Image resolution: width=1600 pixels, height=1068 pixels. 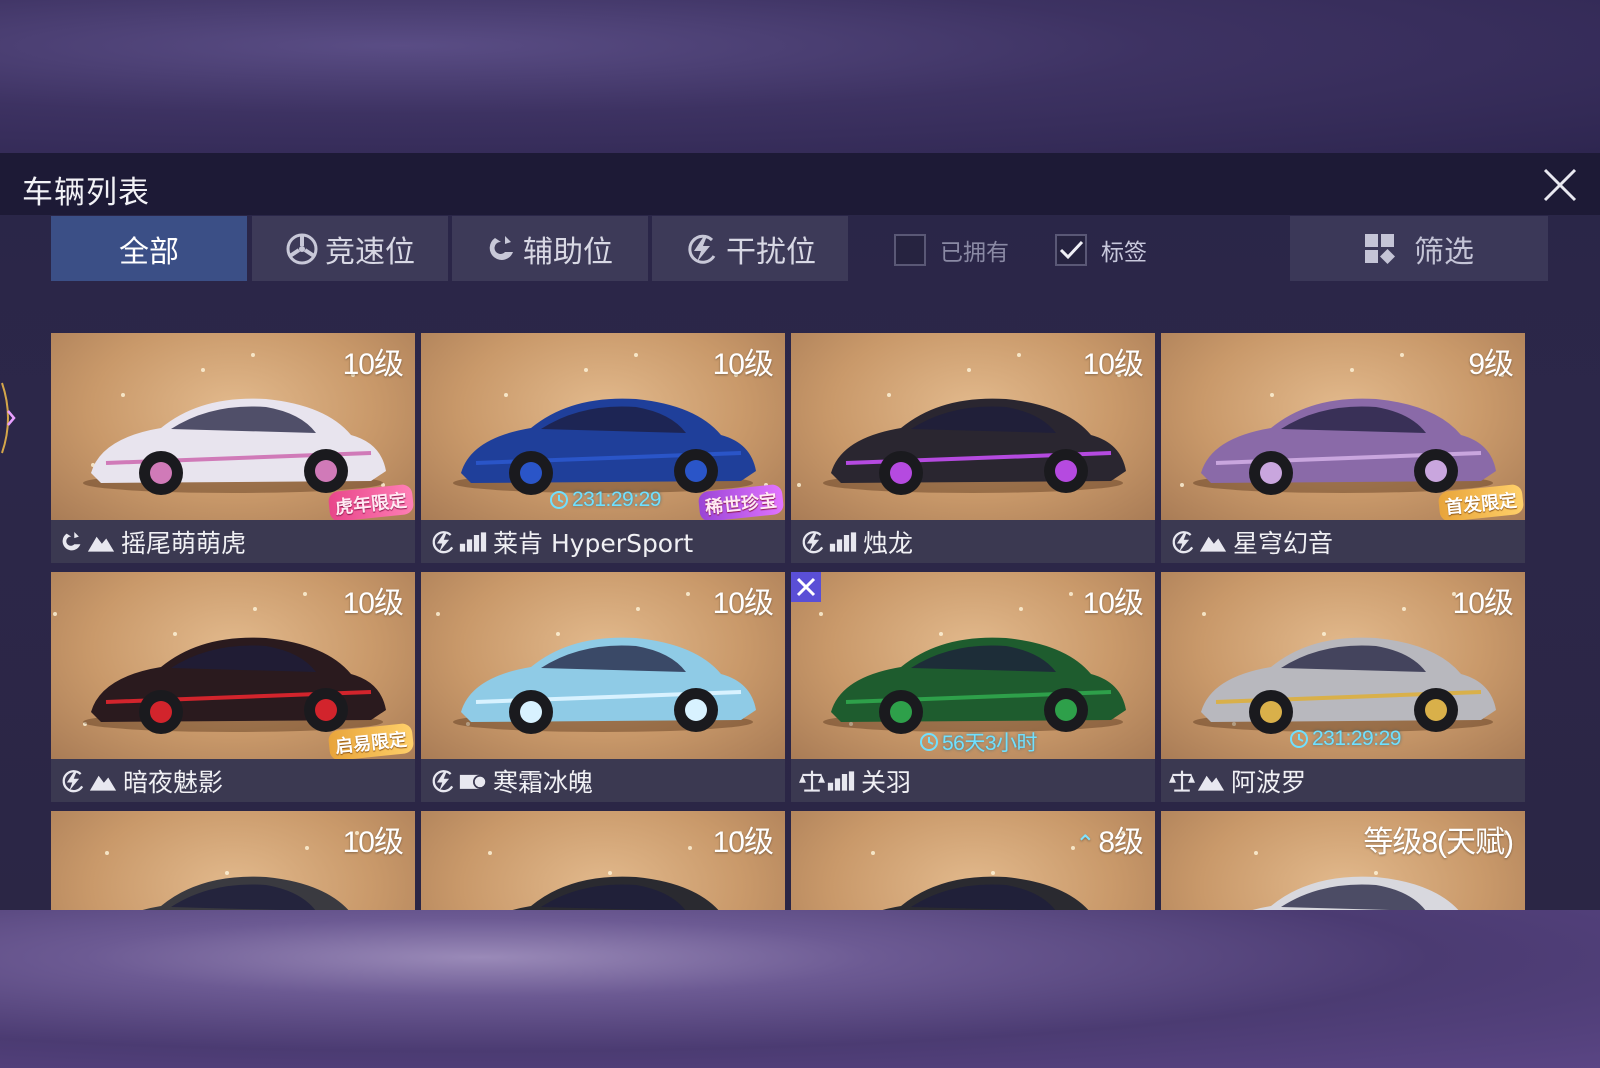 I want to click on tab-interference: 干扰位, so click(x=750, y=248).